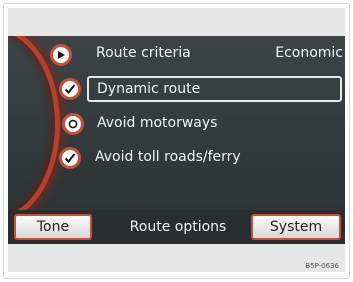 This screenshot has height=282, width=353. I want to click on tab-bar: Tone Route options System, so click(176, 227).